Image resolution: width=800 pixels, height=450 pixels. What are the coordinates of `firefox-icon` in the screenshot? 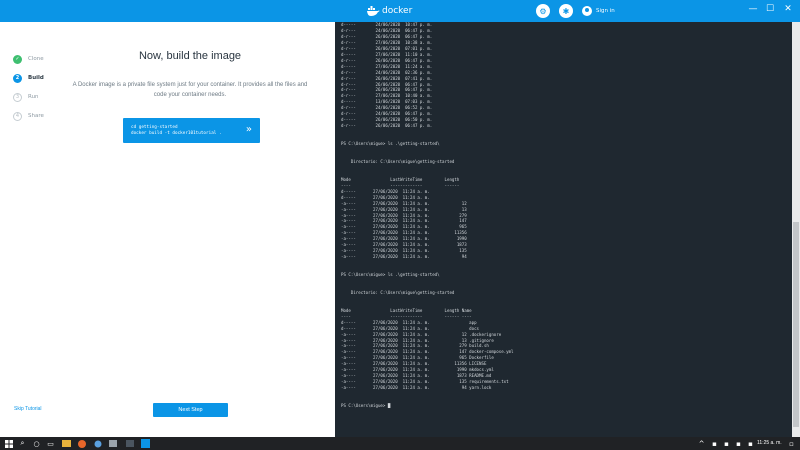 It's located at (81, 443).